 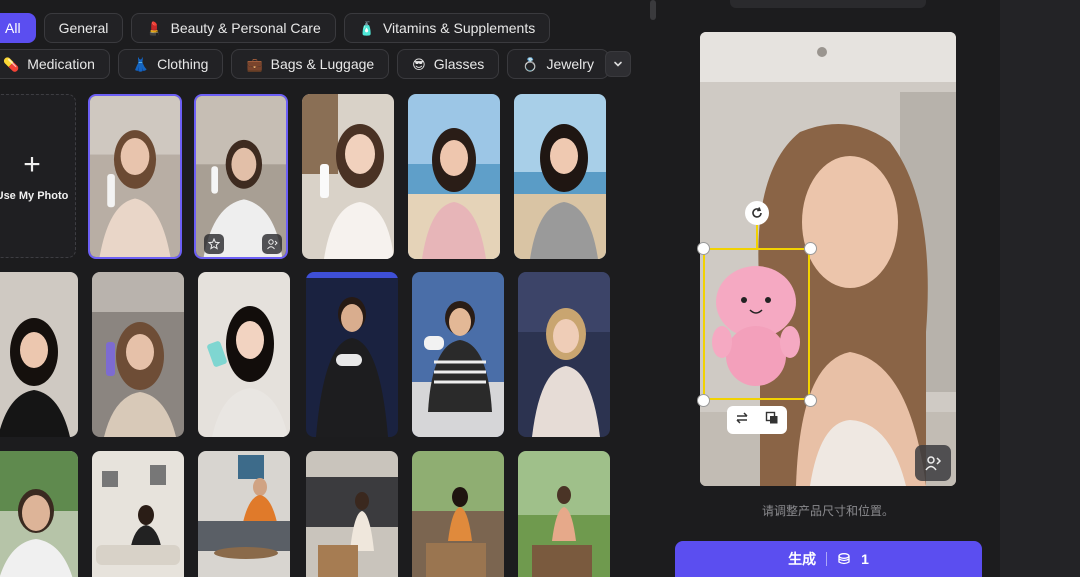 What do you see at coordinates (419, 64) in the screenshot?
I see `sunglasses-face-icon: 😎` at bounding box center [419, 64].